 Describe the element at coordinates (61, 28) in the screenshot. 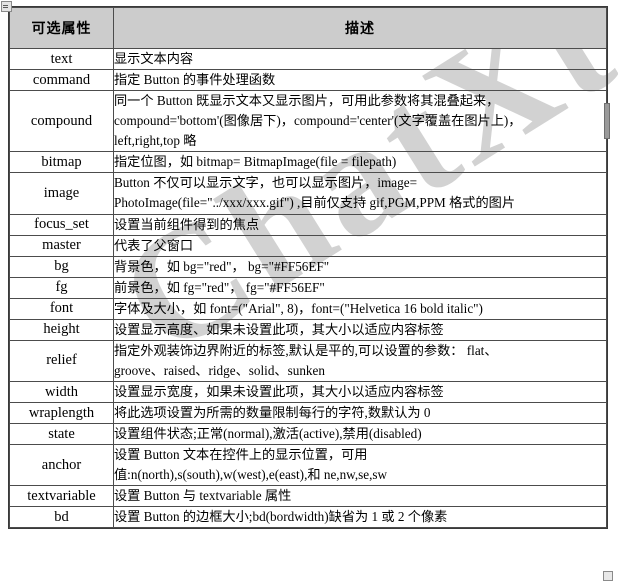

I see `column-header-attribute: 可选属性` at that location.